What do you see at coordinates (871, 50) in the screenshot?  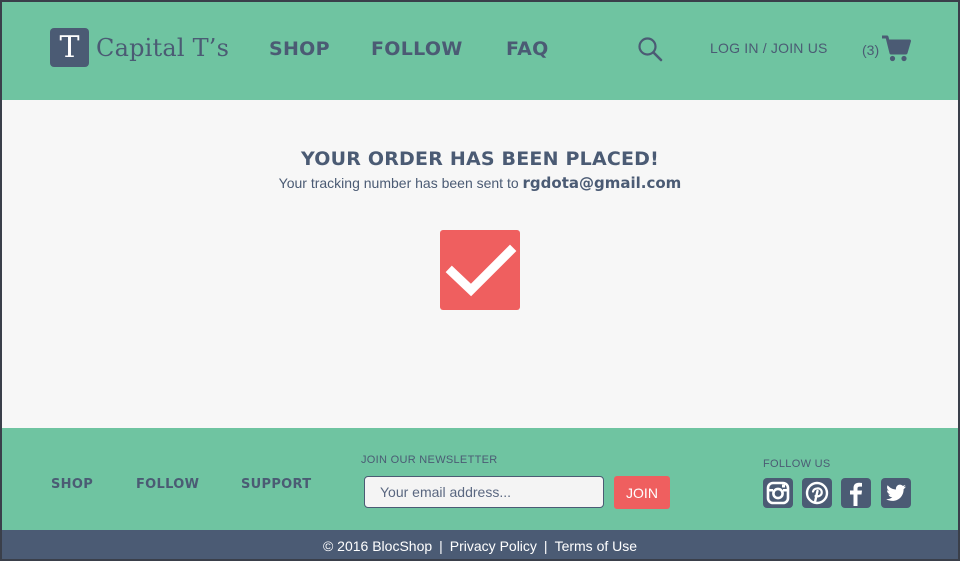 I see `cart-count: (3)` at bounding box center [871, 50].